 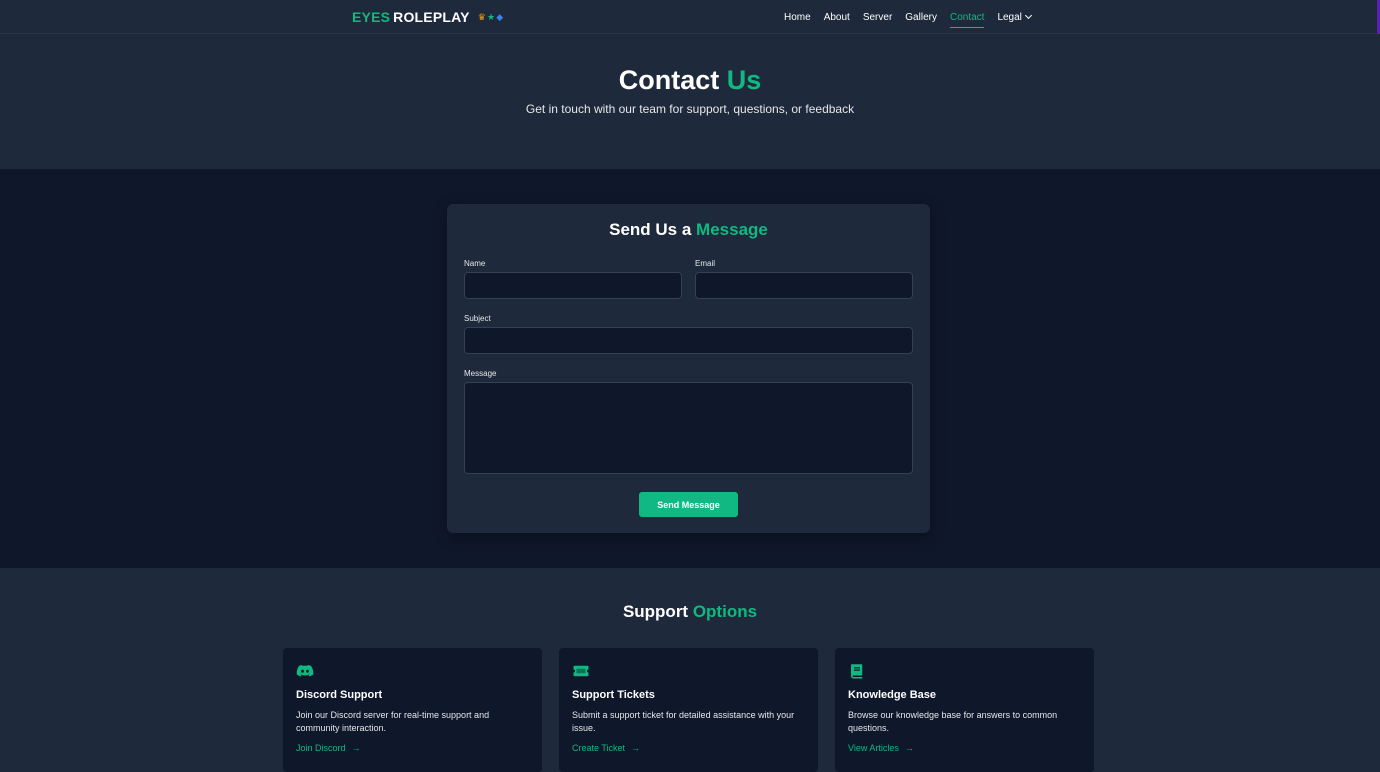 I want to click on support-title-accent: Options, so click(x=725, y=611).